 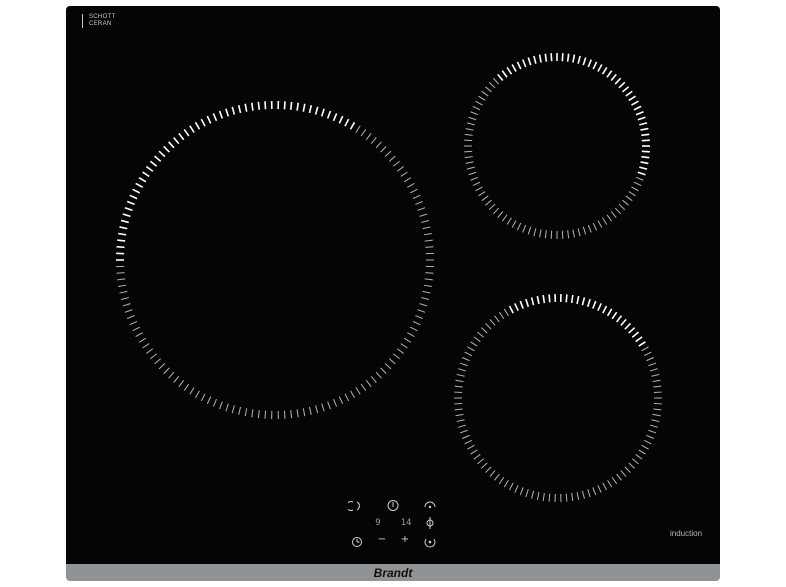 What do you see at coordinates (430, 543) in the screenshot?
I see `pause-icon` at bounding box center [430, 543].